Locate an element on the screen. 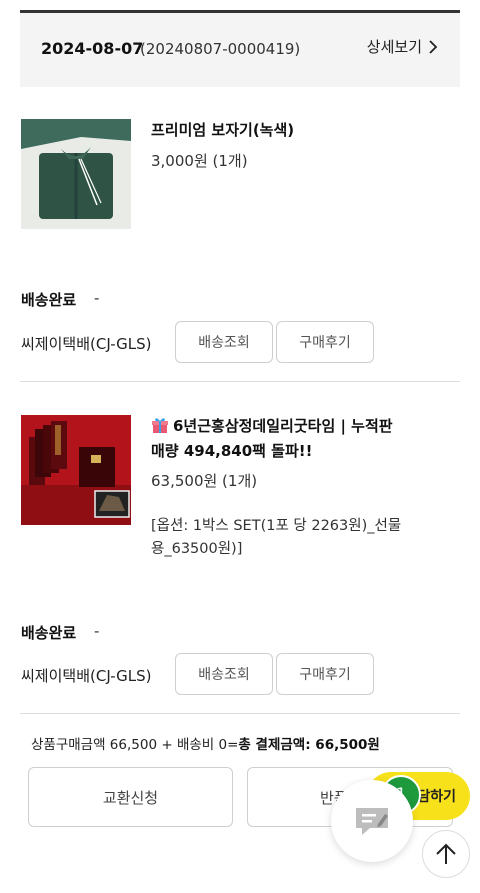 This screenshot has width=480, height=893. product-name-line2: 매량 494,840팩 돌파!! is located at coordinates (232, 451).